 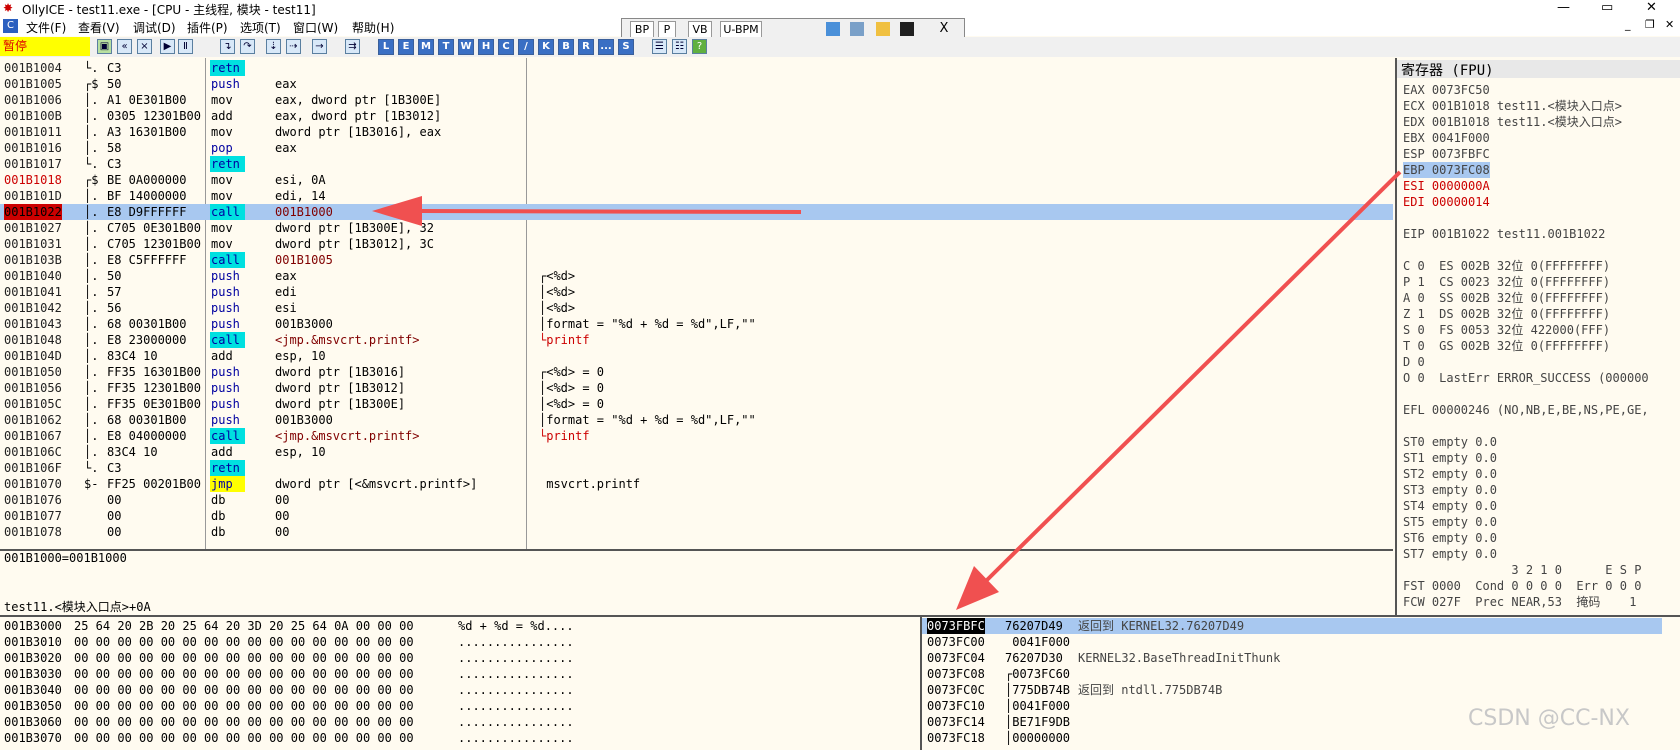 What do you see at coordinates (1669, 24) in the screenshot?
I see `mdi-close-icon: ✕` at bounding box center [1669, 24].